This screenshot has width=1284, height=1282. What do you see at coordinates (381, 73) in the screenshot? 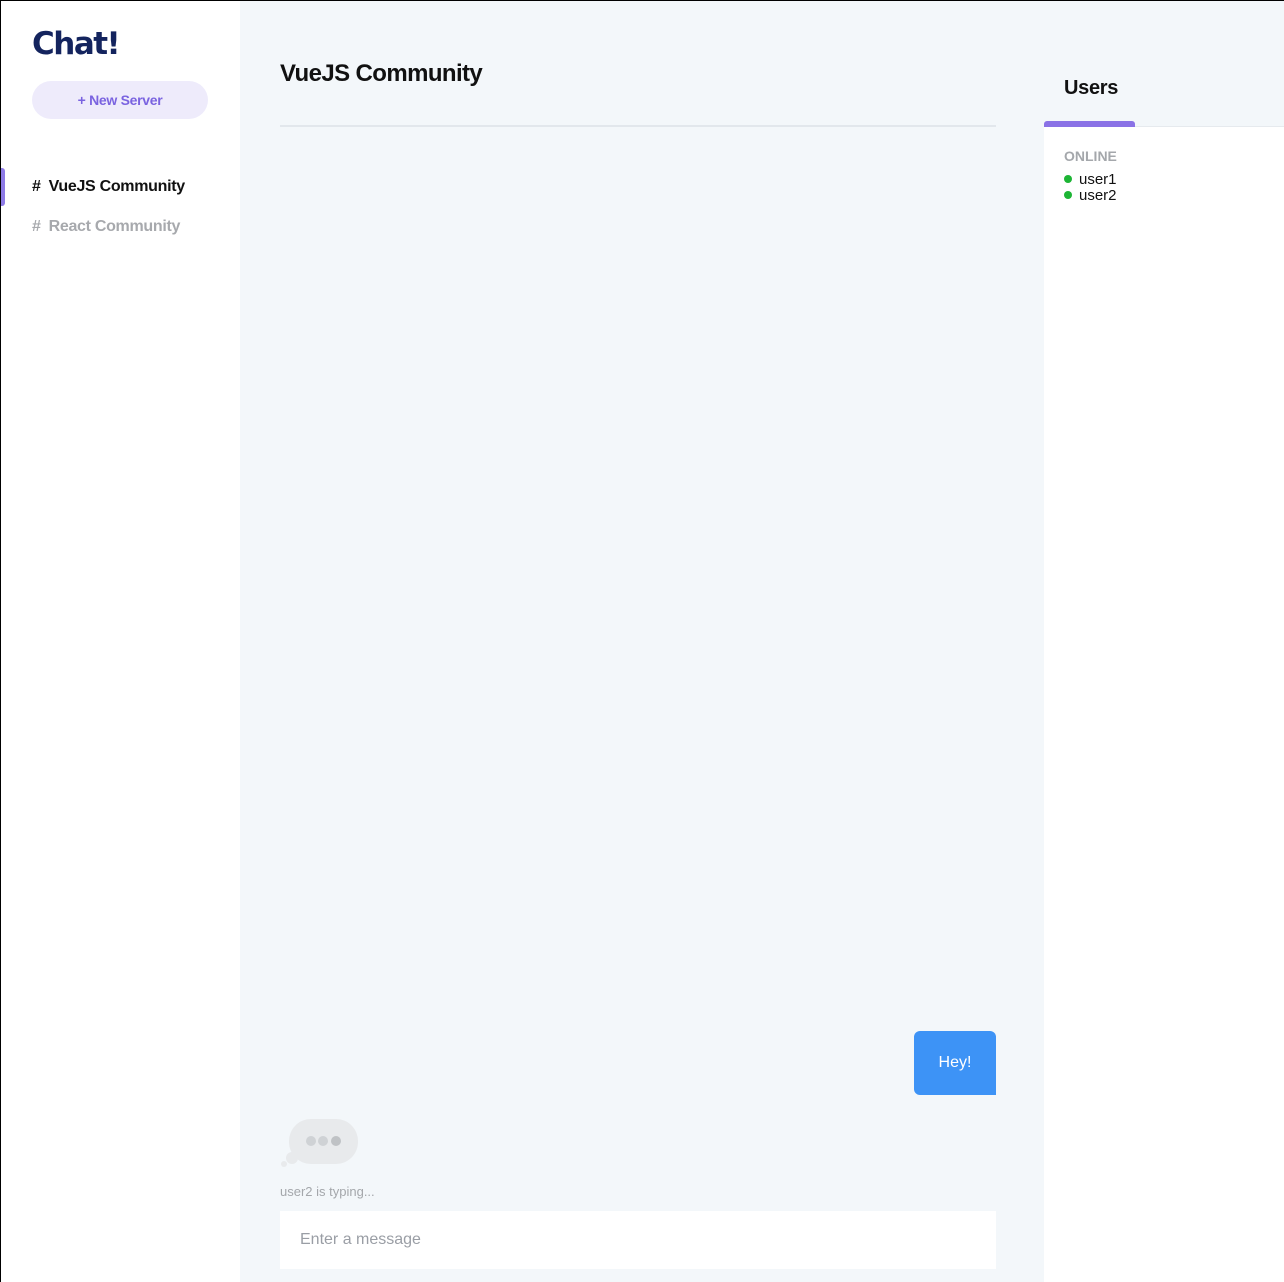
I see `channel-title: VueJS Community` at bounding box center [381, 73].